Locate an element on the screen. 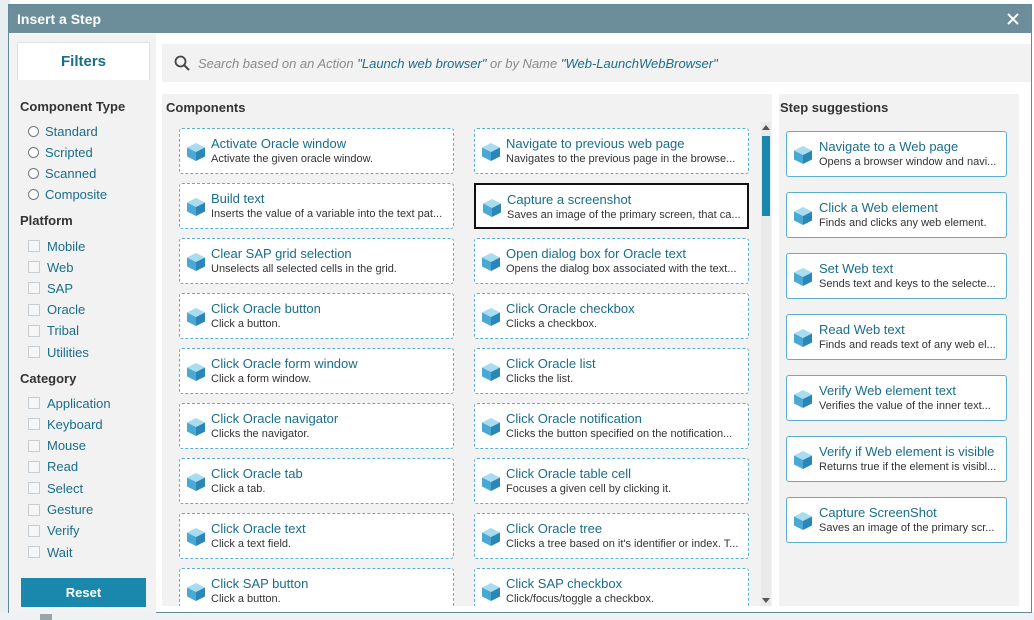 Image resolution: width=1034 pixels, height=620 pixels. filter-scripted-radio: Scripted is located at coordinates (60, 152).